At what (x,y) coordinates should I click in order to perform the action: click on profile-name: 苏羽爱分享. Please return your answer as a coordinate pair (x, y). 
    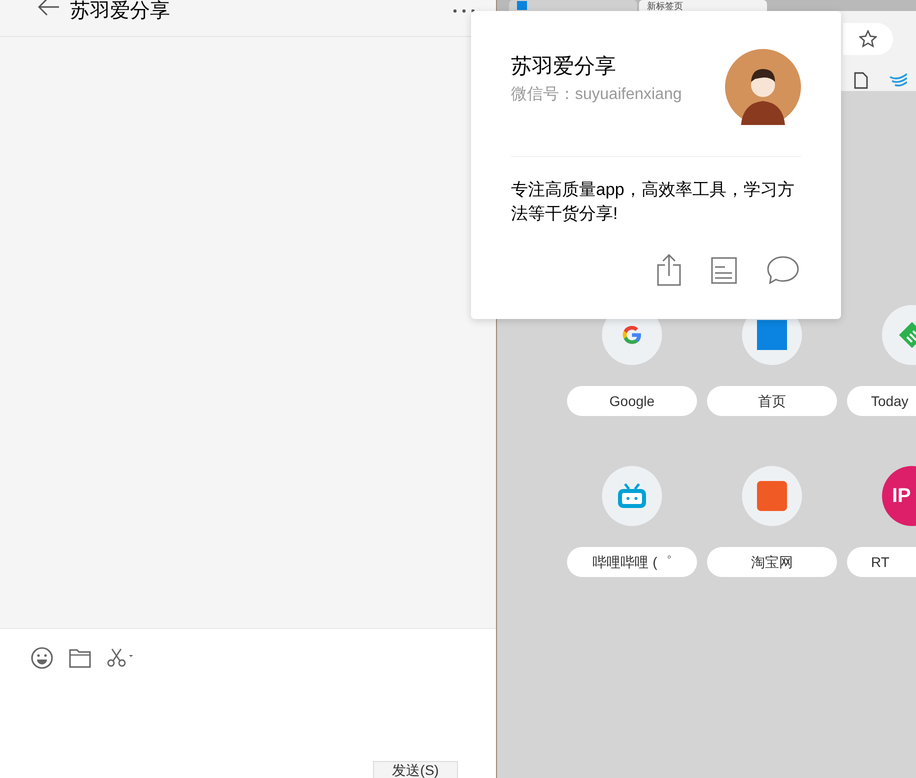
    Looking at the image, I should click on (564, 67).